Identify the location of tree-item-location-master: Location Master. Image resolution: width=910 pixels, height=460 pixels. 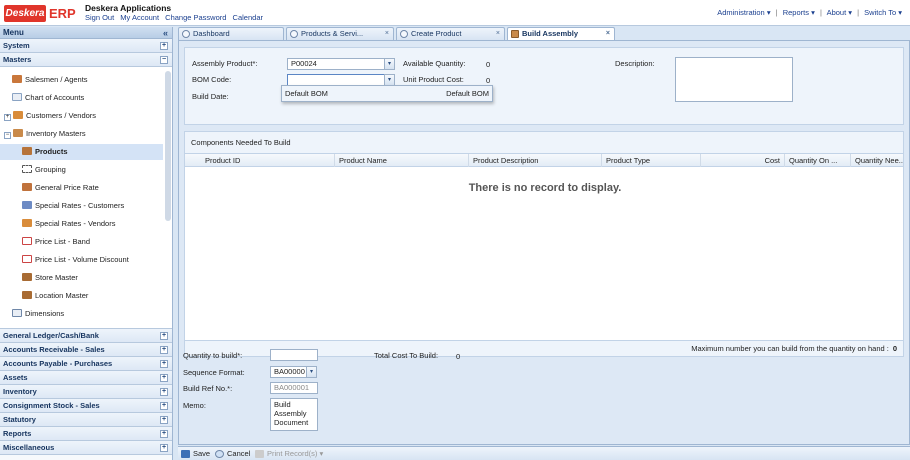
(55, 296).